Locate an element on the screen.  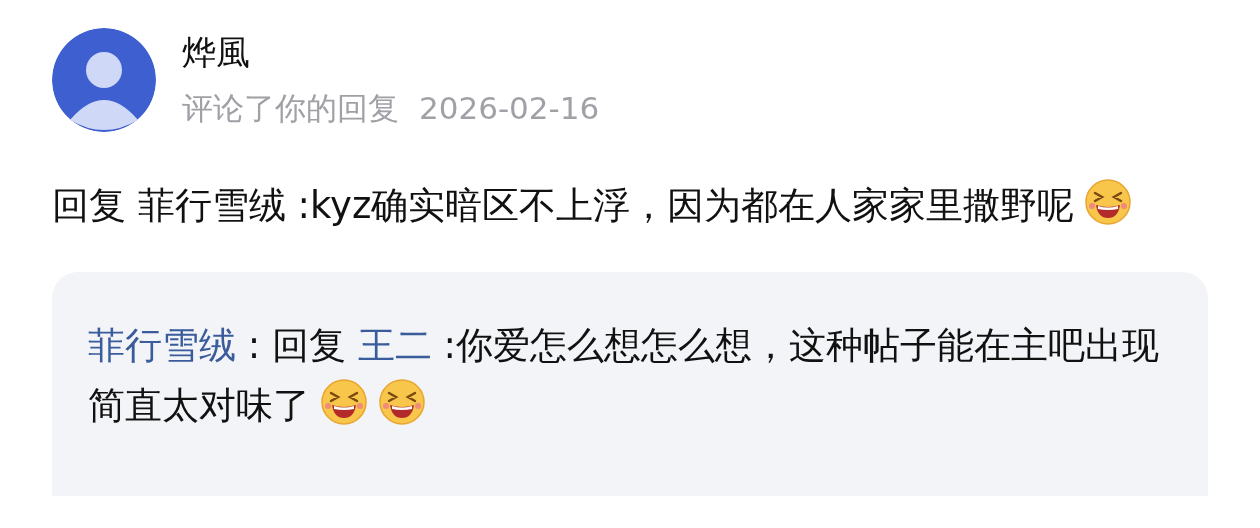
user-link: 菲行雪绒 is located at coordinates (162, 345).